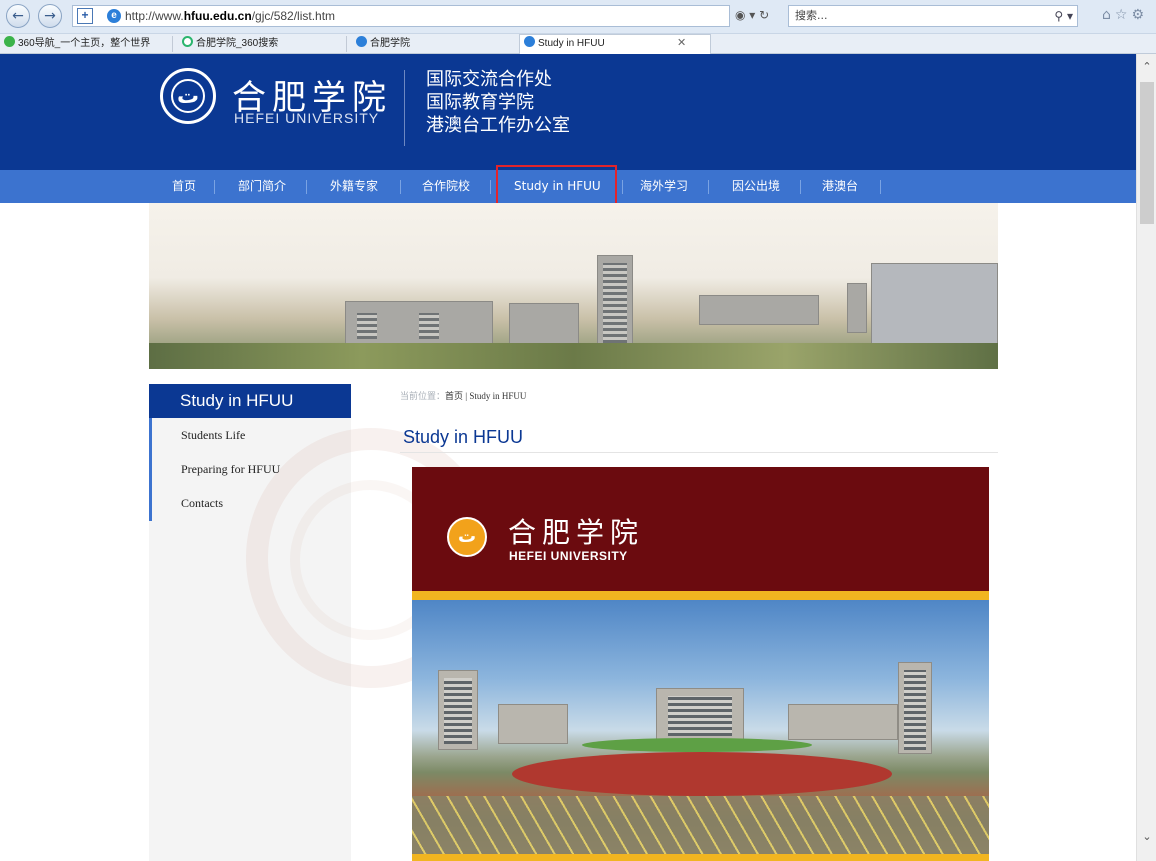 Image resolution: width=1156 pixels, height=861 pixels. What do you see at coordinates (573, 286) in the screenshot?
I see `campus-banner-image` at bounding box center [573, 286].